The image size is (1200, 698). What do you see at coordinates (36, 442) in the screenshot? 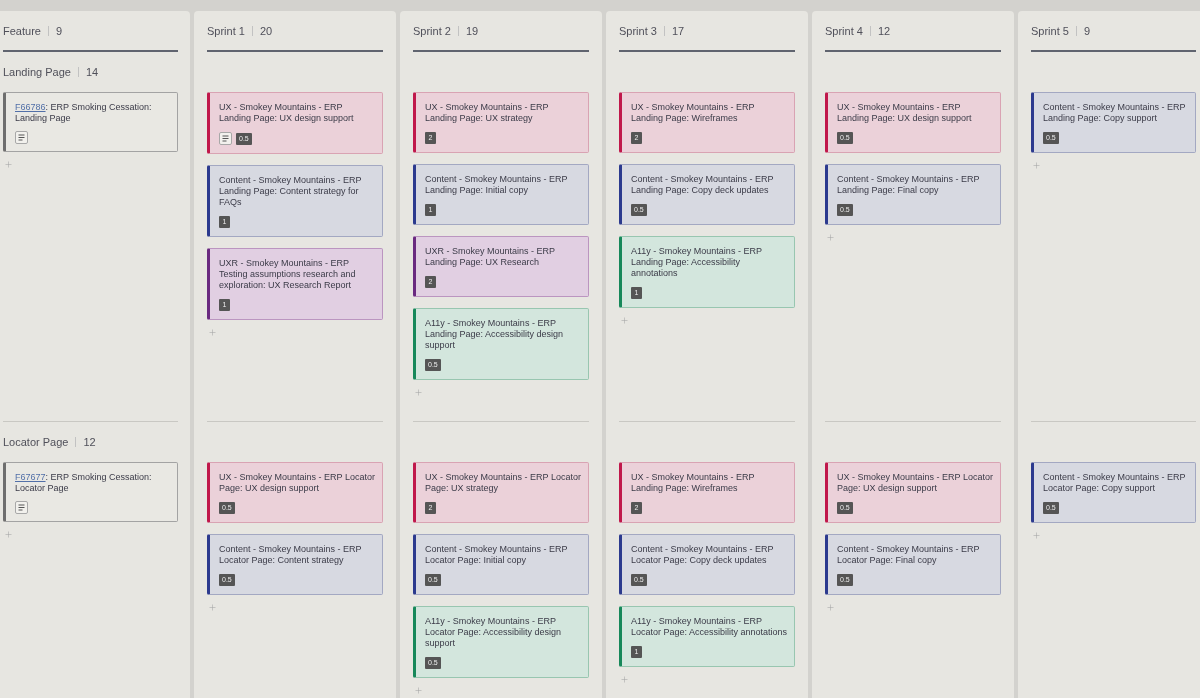
I see `lane-title: Locator Page` at bounding box center [36, 442].